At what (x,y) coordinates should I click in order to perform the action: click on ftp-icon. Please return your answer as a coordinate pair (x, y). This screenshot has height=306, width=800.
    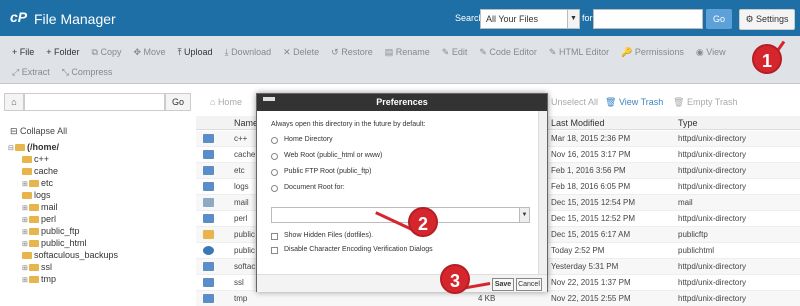
    Looking at the image, I should click on (208, 234).